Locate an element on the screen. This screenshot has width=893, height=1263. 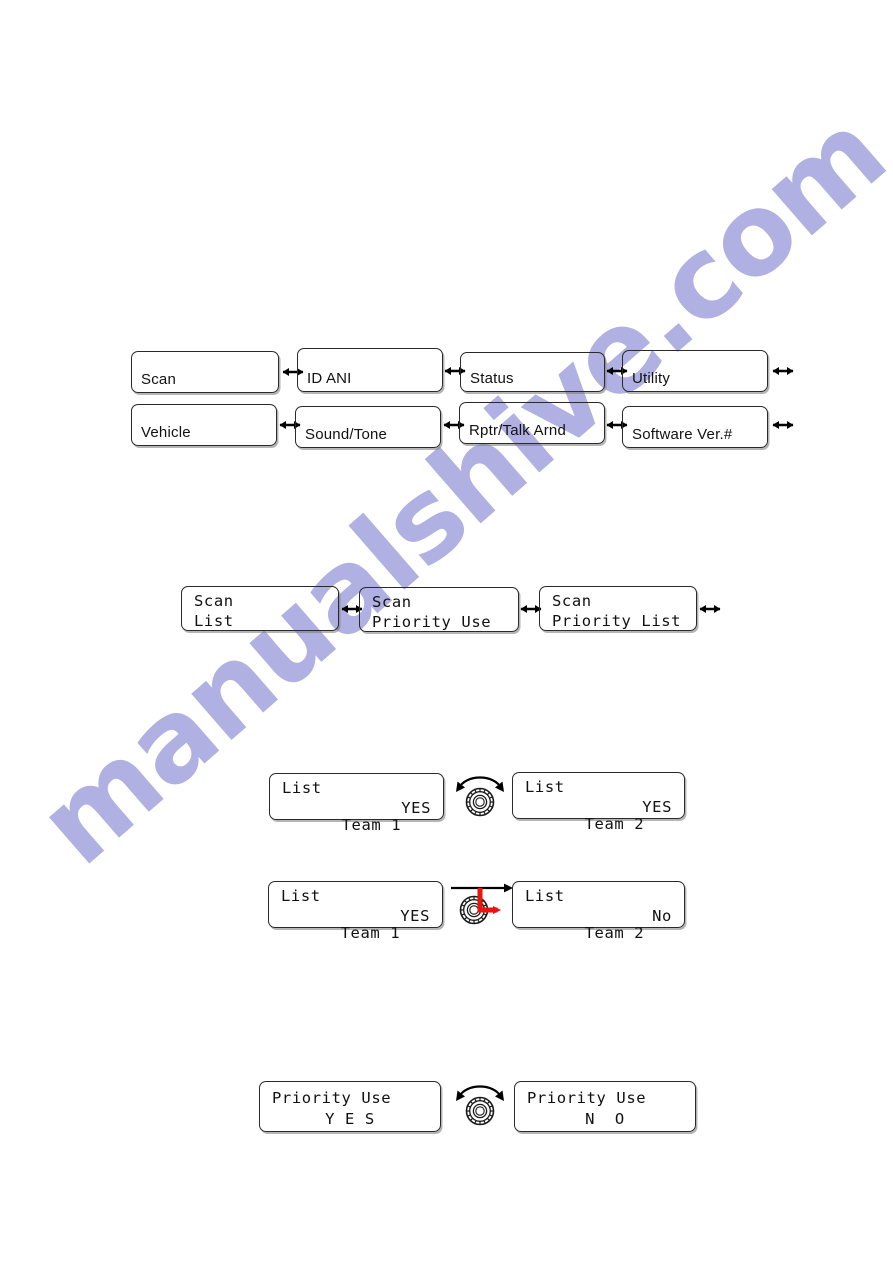
lcd-line-2: Team 2 No is located at coordinates (598, 942).